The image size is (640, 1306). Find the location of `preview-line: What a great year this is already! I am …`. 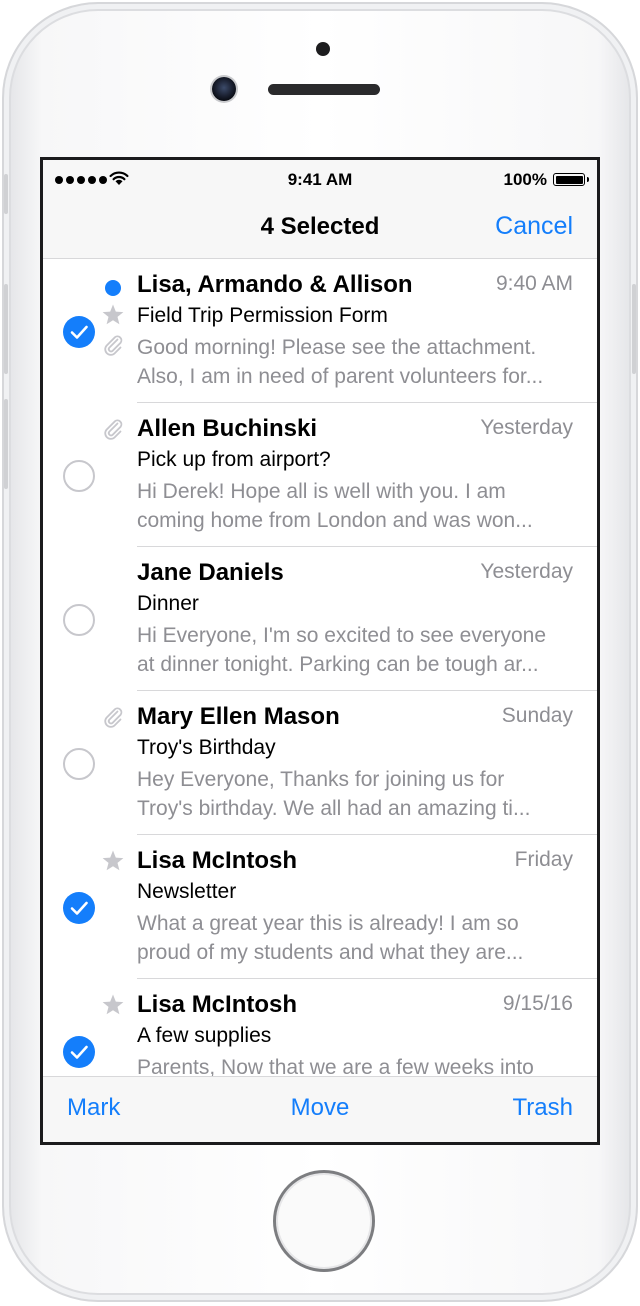

preview-line: What a great year this is already! I am … is located at coordinates (328, 923).